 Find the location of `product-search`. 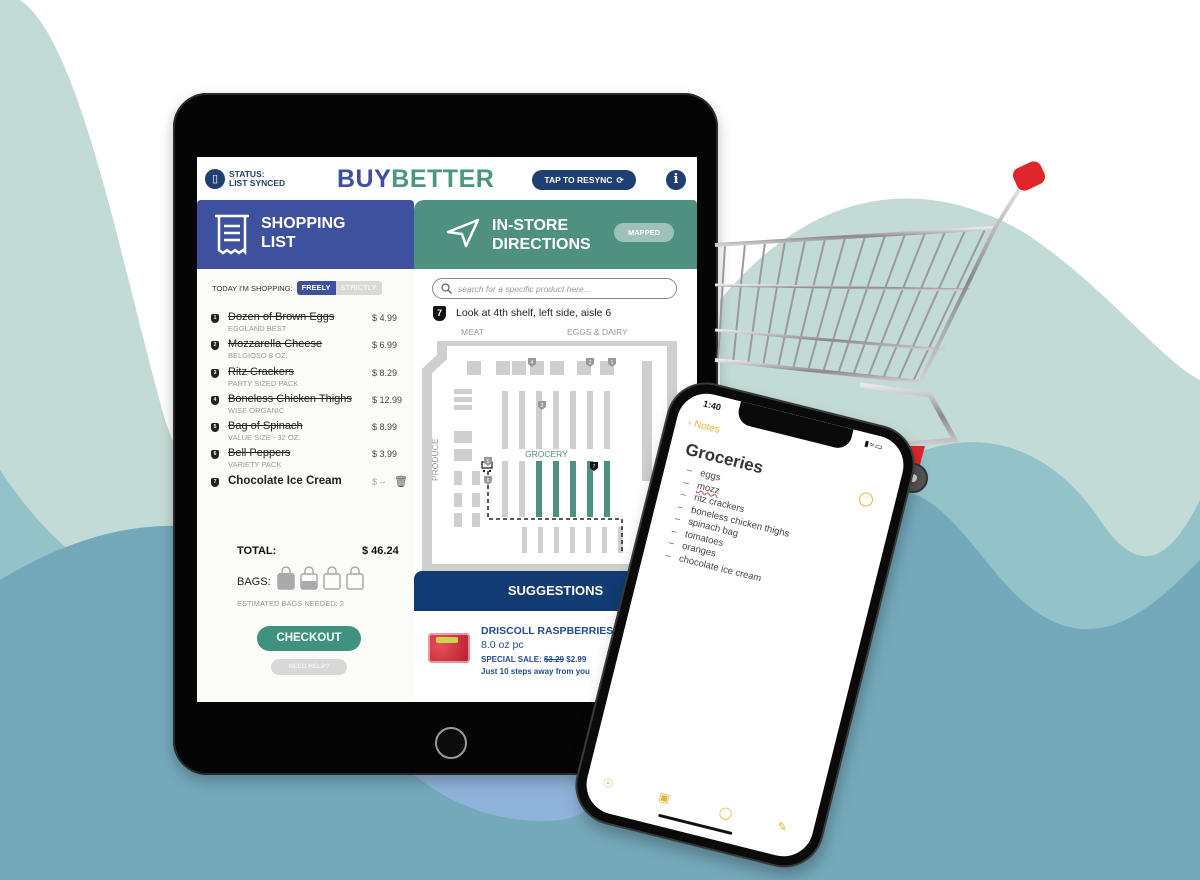

product-search is located at coordinates (554, 288).